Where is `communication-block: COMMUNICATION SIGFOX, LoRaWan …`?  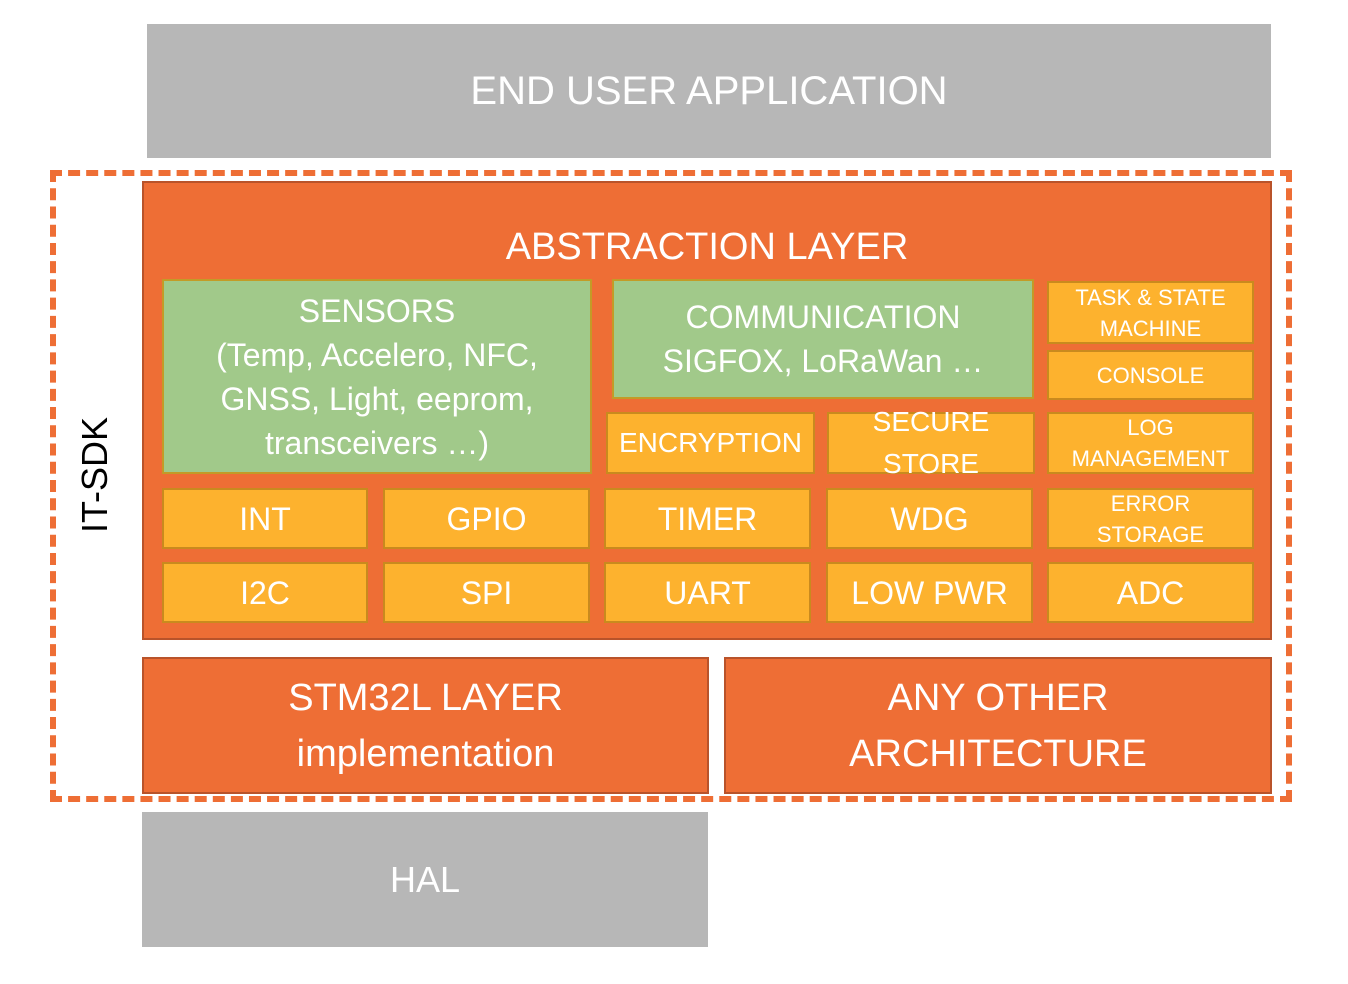
communication-block: COMMUNICATION SIGFOX, LoRaWan … is located at coordinates (823, 339).